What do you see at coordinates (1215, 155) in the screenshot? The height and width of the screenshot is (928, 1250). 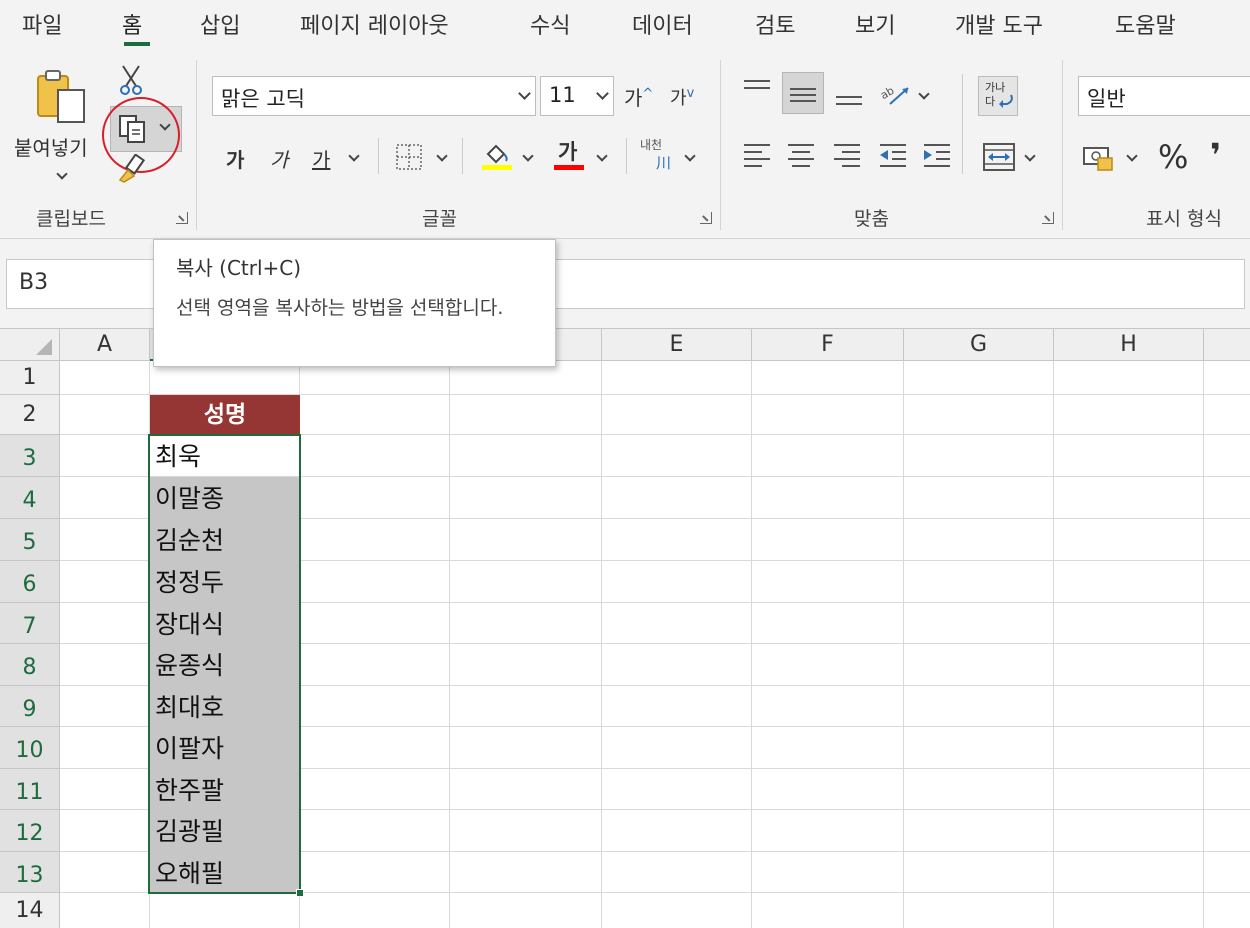 I see `comma-button: ❜` at bounding box center [1215, 155].